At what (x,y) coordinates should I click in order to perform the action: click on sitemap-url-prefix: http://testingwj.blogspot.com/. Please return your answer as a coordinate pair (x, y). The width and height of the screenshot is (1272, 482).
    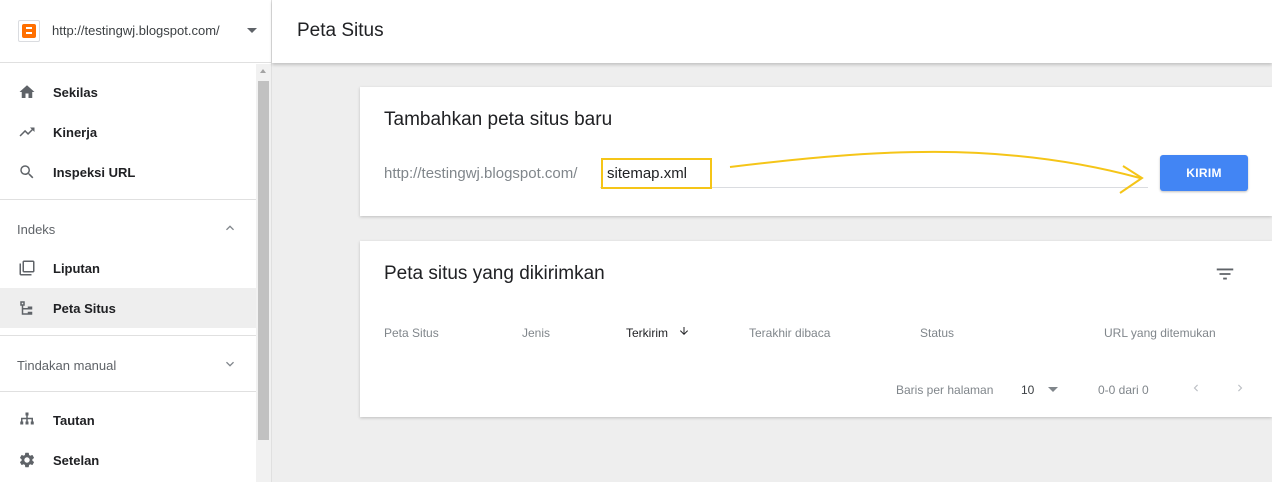
    Looking at the image, I should click on (481, 173).